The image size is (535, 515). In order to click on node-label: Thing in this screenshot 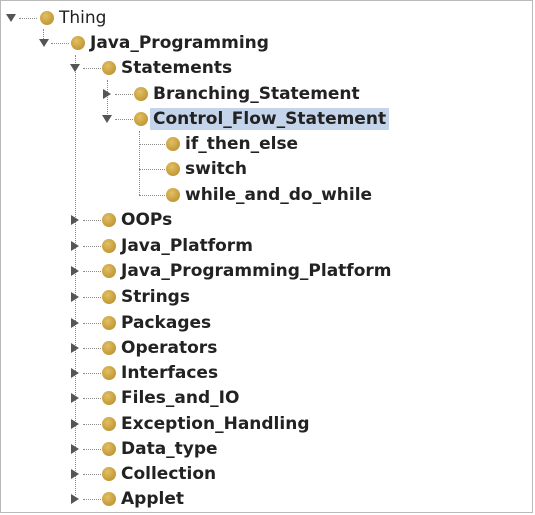, I will do `click(82, 18)`.